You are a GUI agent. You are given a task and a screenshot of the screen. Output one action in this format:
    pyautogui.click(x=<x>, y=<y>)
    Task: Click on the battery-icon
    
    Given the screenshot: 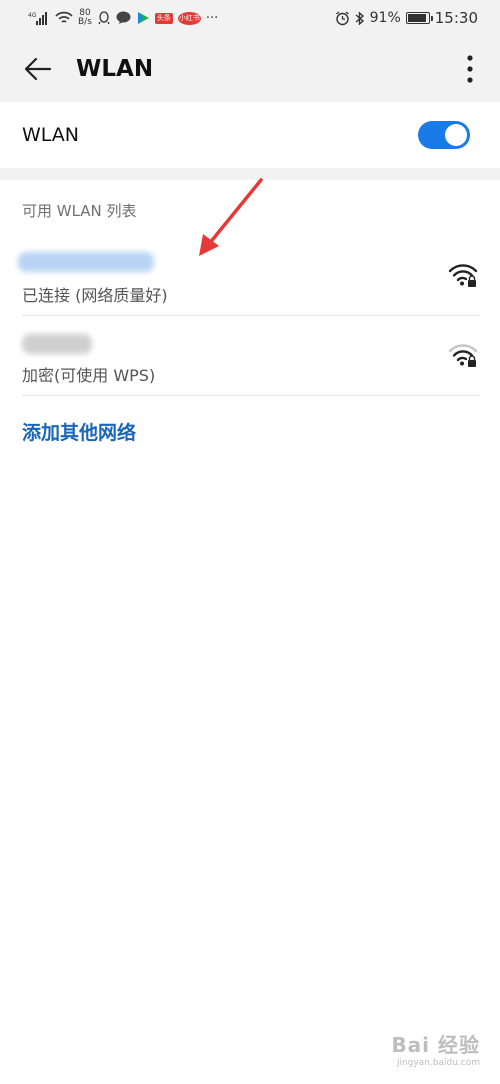 What is the action you would take?
    pyautogui.click(x=419, y=18)
    